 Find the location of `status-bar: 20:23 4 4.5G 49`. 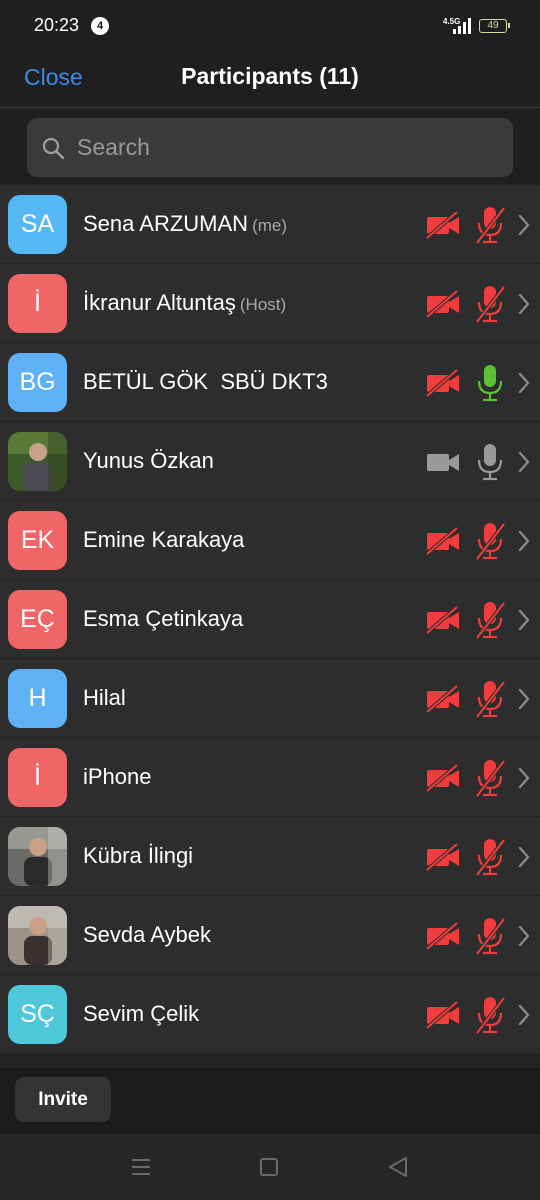

status-bar: 20:23 4 4.5G 49 is located at coordinates (270, 26).